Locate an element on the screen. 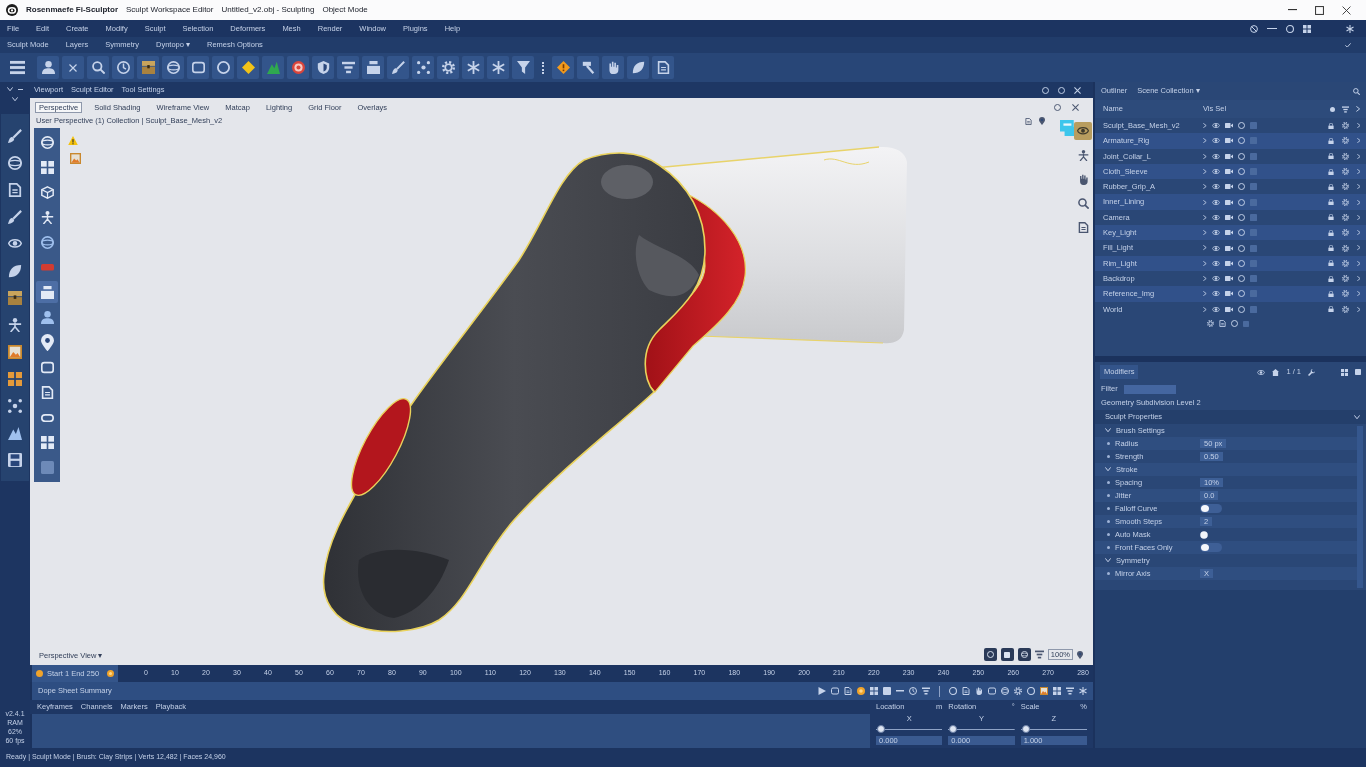  shield-icon is located at coordinates (323, 67).